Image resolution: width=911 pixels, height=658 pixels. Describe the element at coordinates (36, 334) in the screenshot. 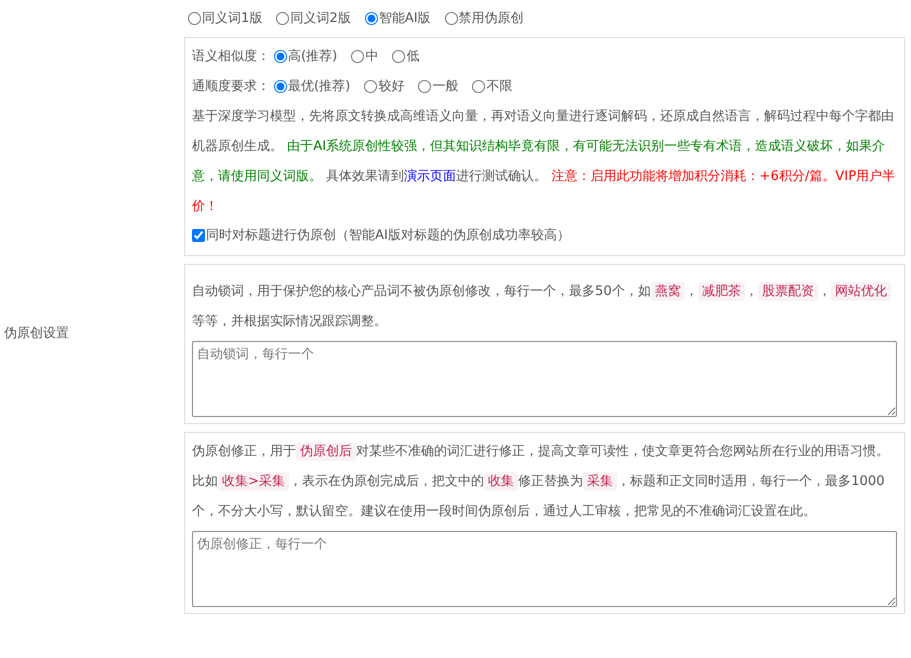

I see `section-label: 伪原创设置` at that location.